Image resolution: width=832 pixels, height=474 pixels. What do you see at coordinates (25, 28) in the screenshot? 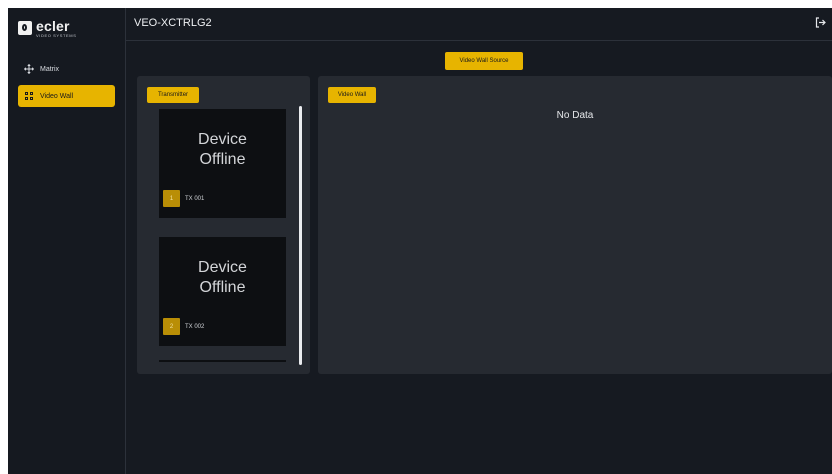
I see `ecler-logo-icon` at bounding box center [25, 28].